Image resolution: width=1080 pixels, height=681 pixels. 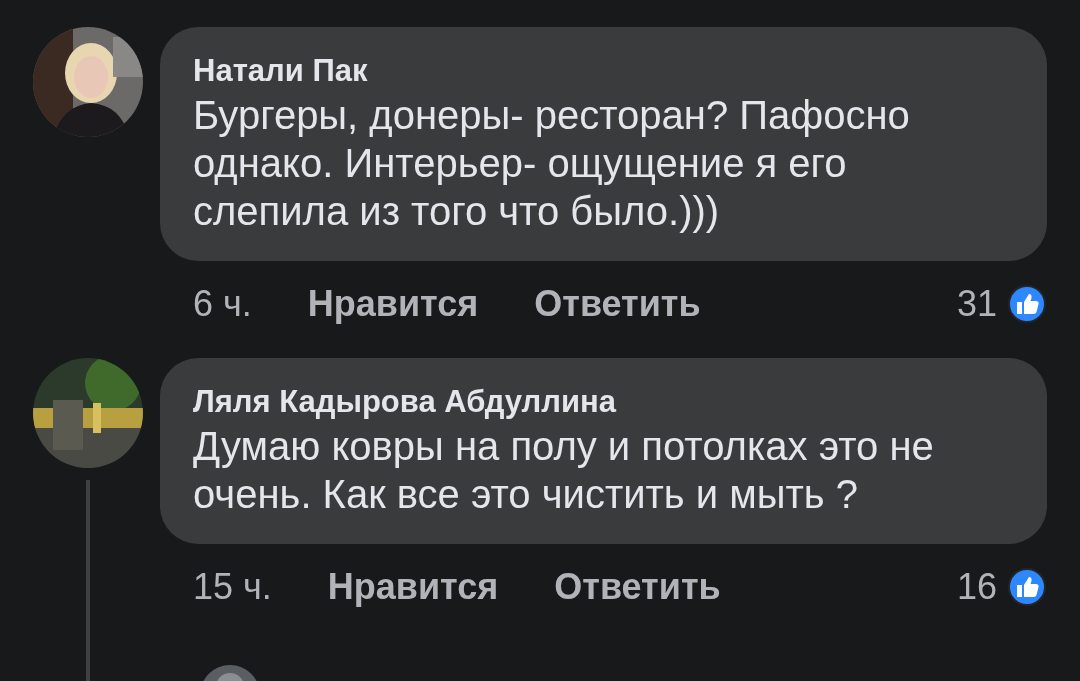 What do you see at coordinates (222, 304) in the screenshot?
I see `comment-time: 6 ч.` at bounding box center [222, 304].